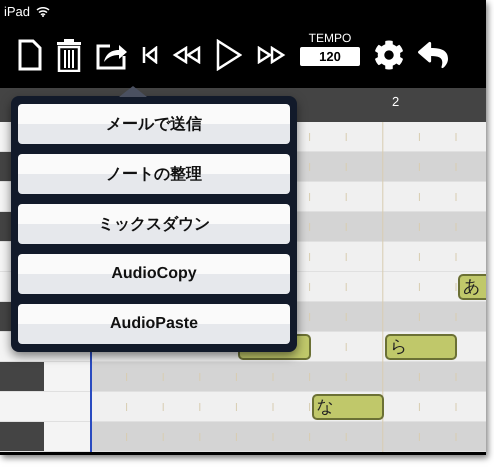 This screenshot has width=494, height=467. What do you see at coordinates (396, 101) in the screenshot?
I see `bar-number: 2` at bounding box center [396, 101].